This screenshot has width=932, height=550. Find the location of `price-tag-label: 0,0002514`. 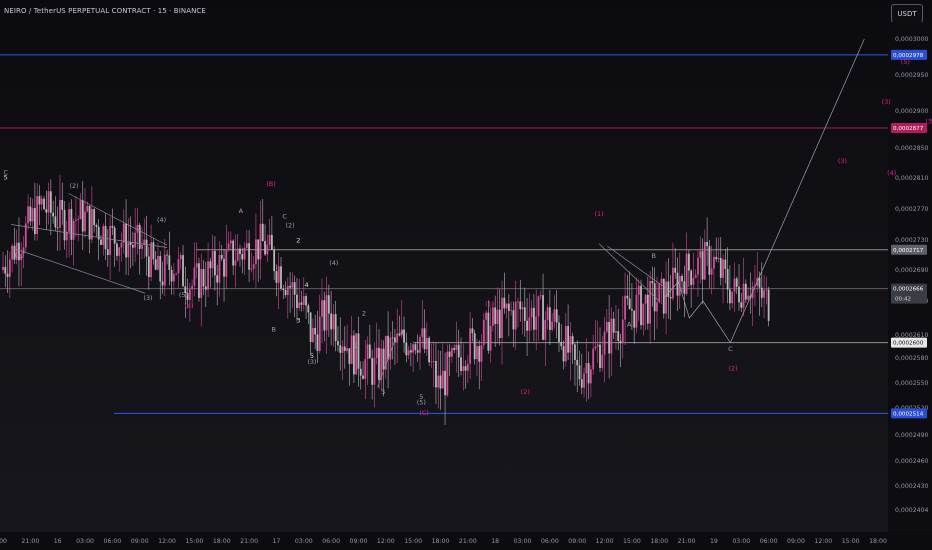

price-tag-label: 0,0002514 is located at coordinates (908, 414).